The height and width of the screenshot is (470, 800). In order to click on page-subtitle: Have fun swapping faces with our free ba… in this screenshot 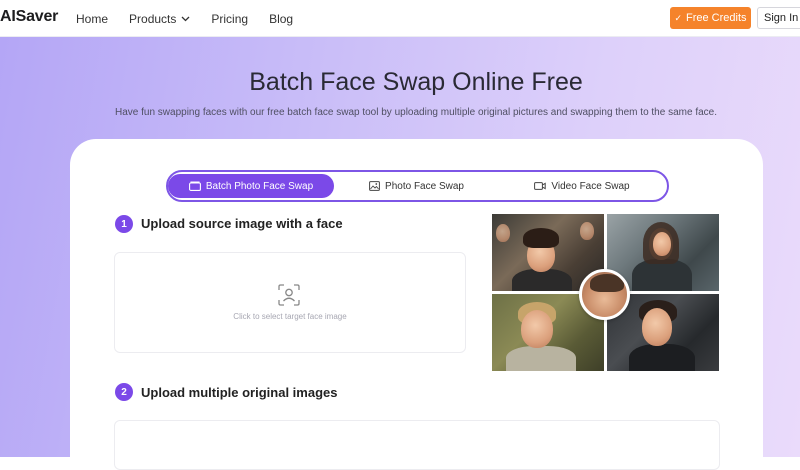, I will do `click(415, 112)`.